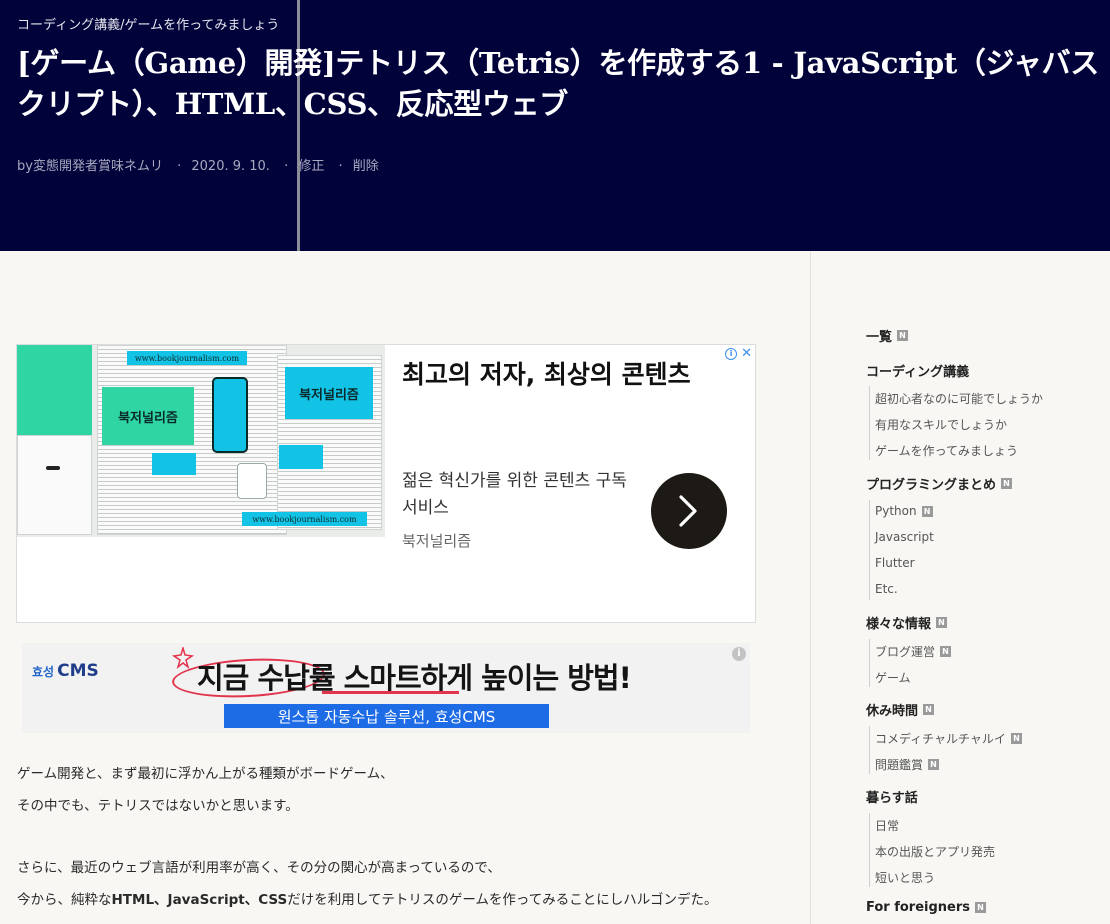 Image resolution: width=1110 pixels, height=924 pixels. I want to click on sidebar-category-coding-lecture: コーディング講義, so click(917, 370).